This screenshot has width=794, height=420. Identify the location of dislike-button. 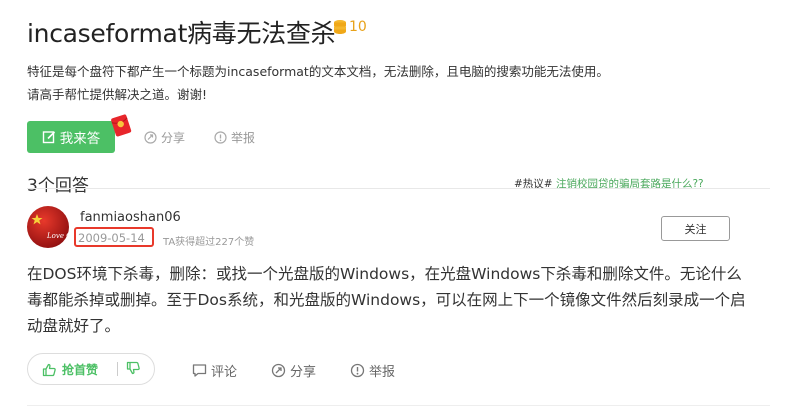
(133, 368).